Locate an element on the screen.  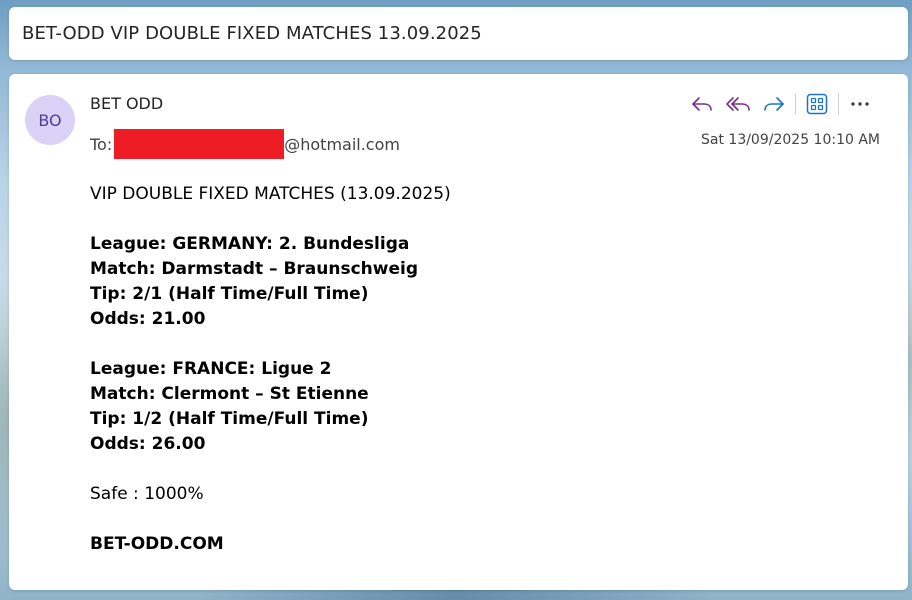
forward-icon is located at coordinates (774, 104).